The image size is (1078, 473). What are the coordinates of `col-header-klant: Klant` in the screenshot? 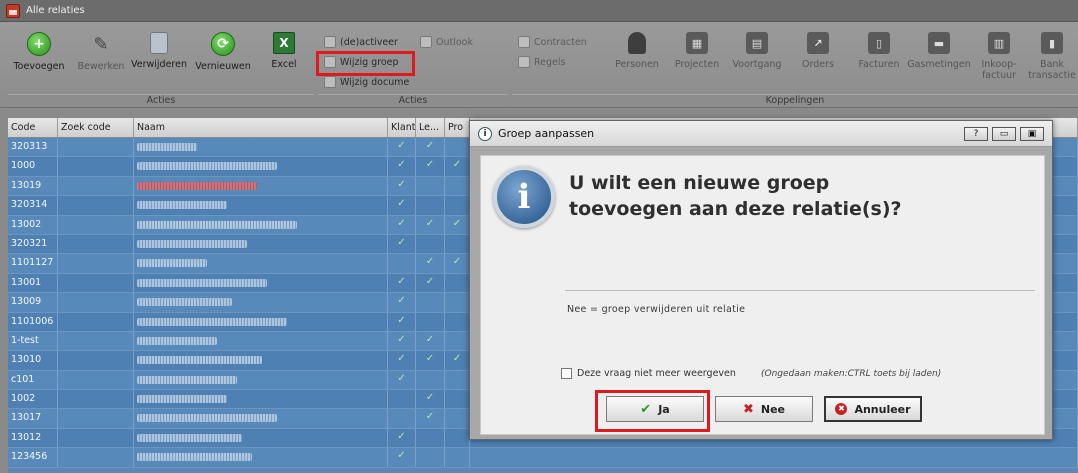 It's located at (402, 127).